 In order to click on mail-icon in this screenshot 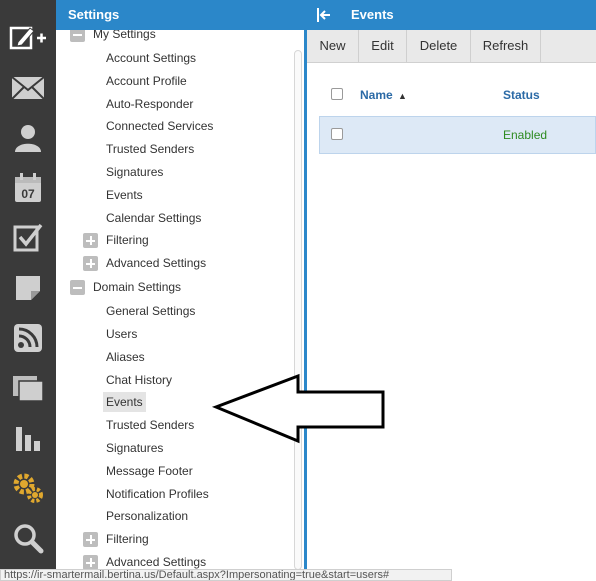, I will do `click(28, 88)`.